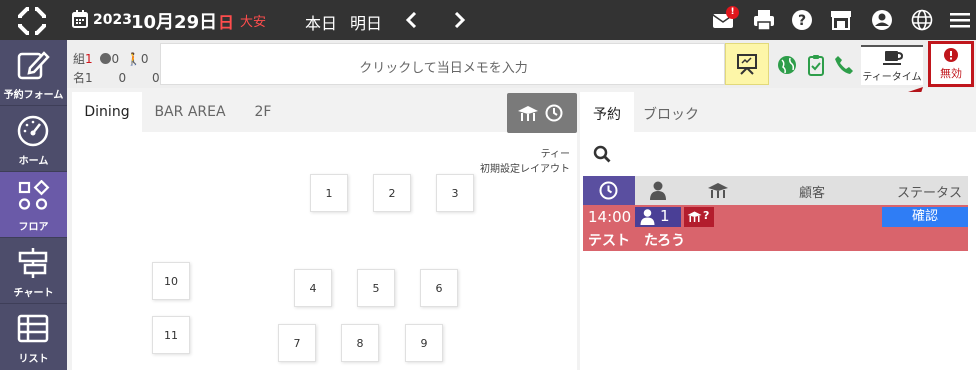  What do you see at coordinates (190, 112) in the screenshot?
I see `tab-bar-area: BAR AREA` at bounding box center [190, 112].